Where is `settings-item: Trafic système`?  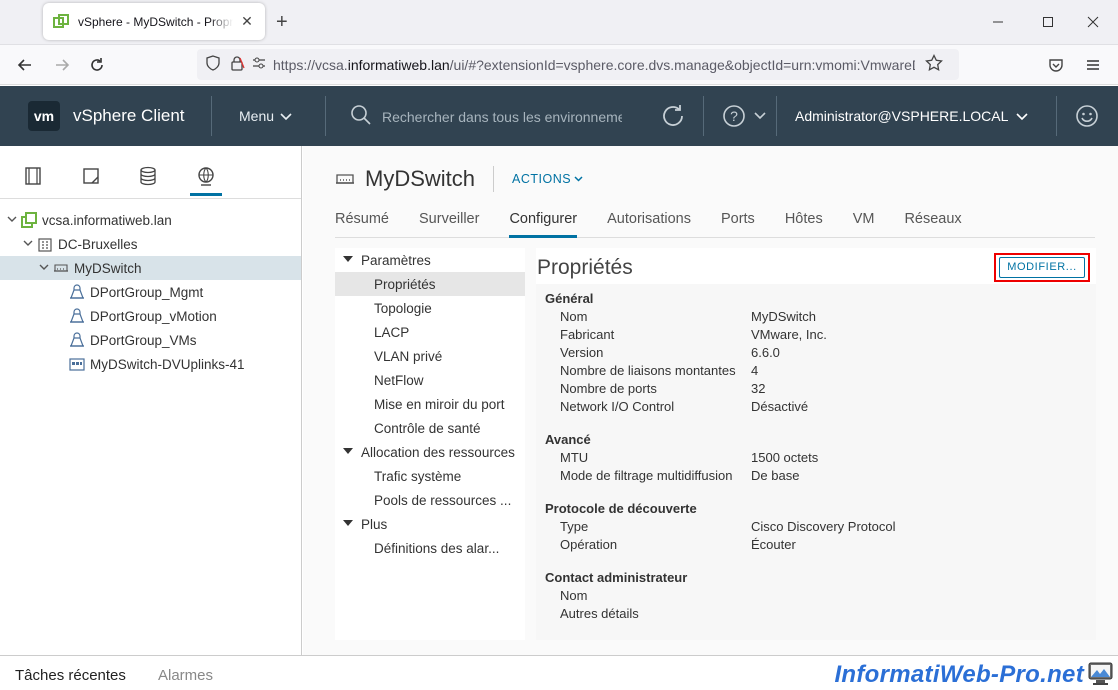 settings-item: Trafic système is located at coordinates (430, 476).